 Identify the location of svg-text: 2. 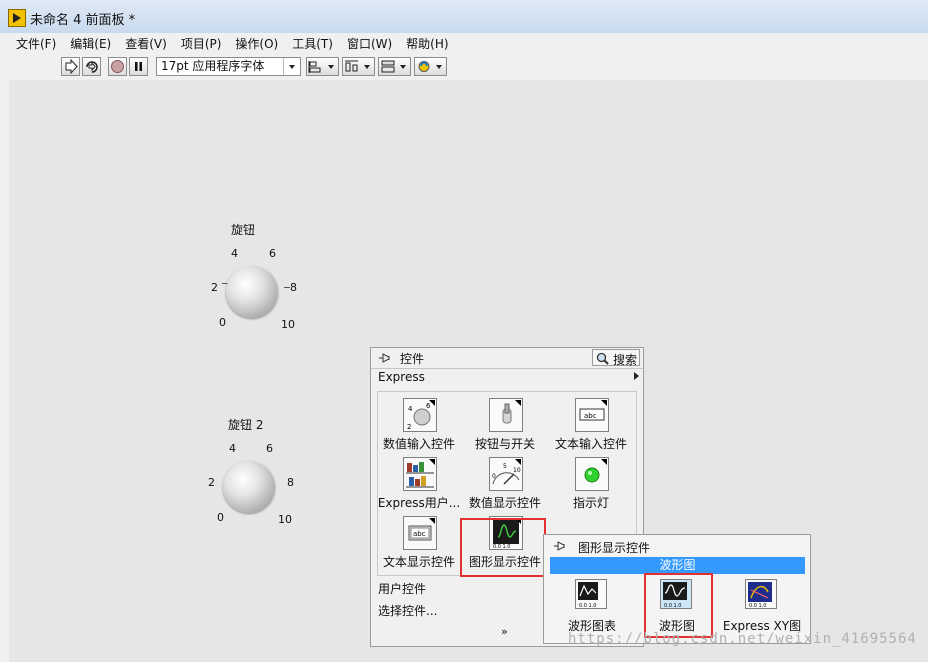
(409, 427).